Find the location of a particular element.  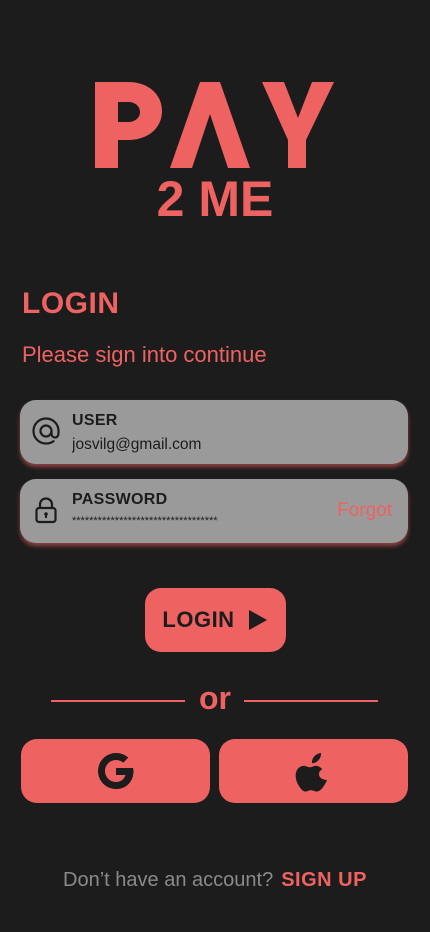

apple-login-button is located at coordinates (313, 771).